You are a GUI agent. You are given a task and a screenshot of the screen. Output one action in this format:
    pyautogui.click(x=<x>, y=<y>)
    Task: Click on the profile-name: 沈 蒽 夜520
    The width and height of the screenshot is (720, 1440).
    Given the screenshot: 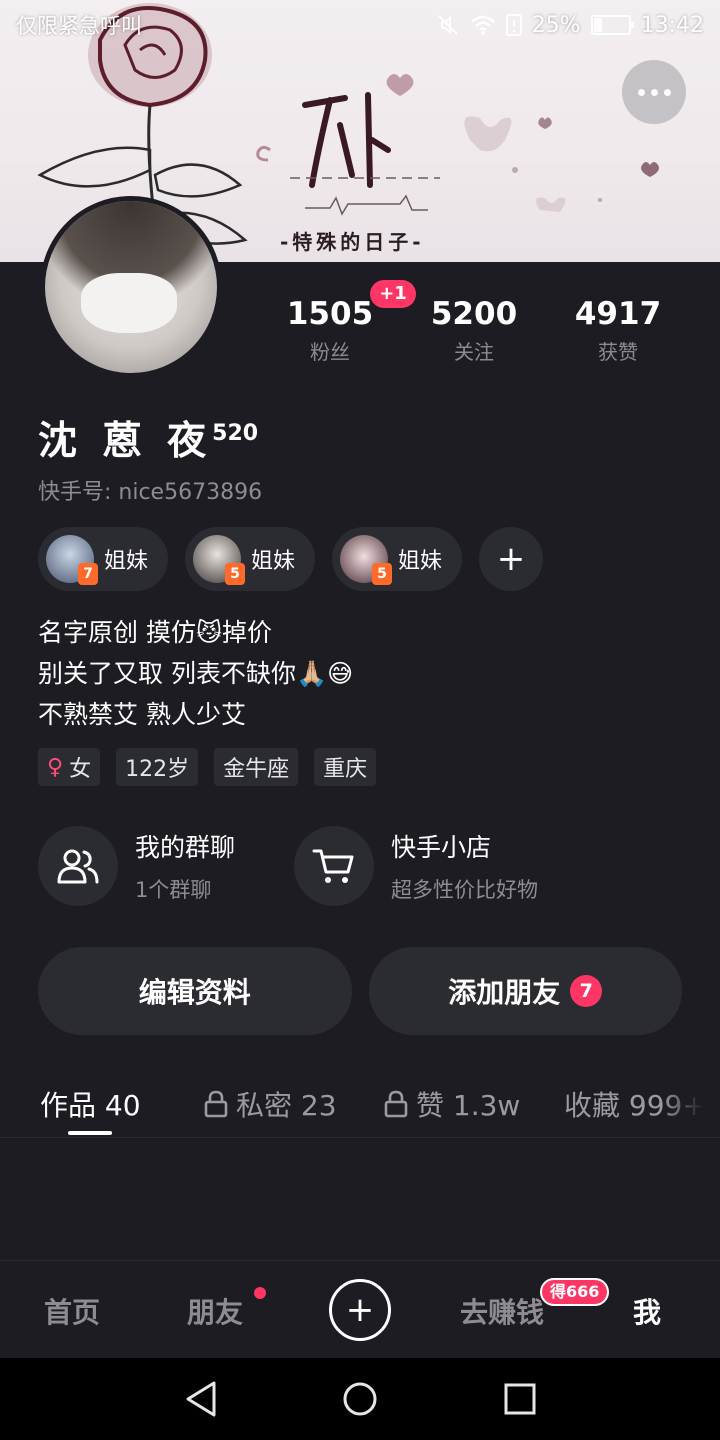 What is the action you would take?
    pyautogui.click(x=148, y=438)
    